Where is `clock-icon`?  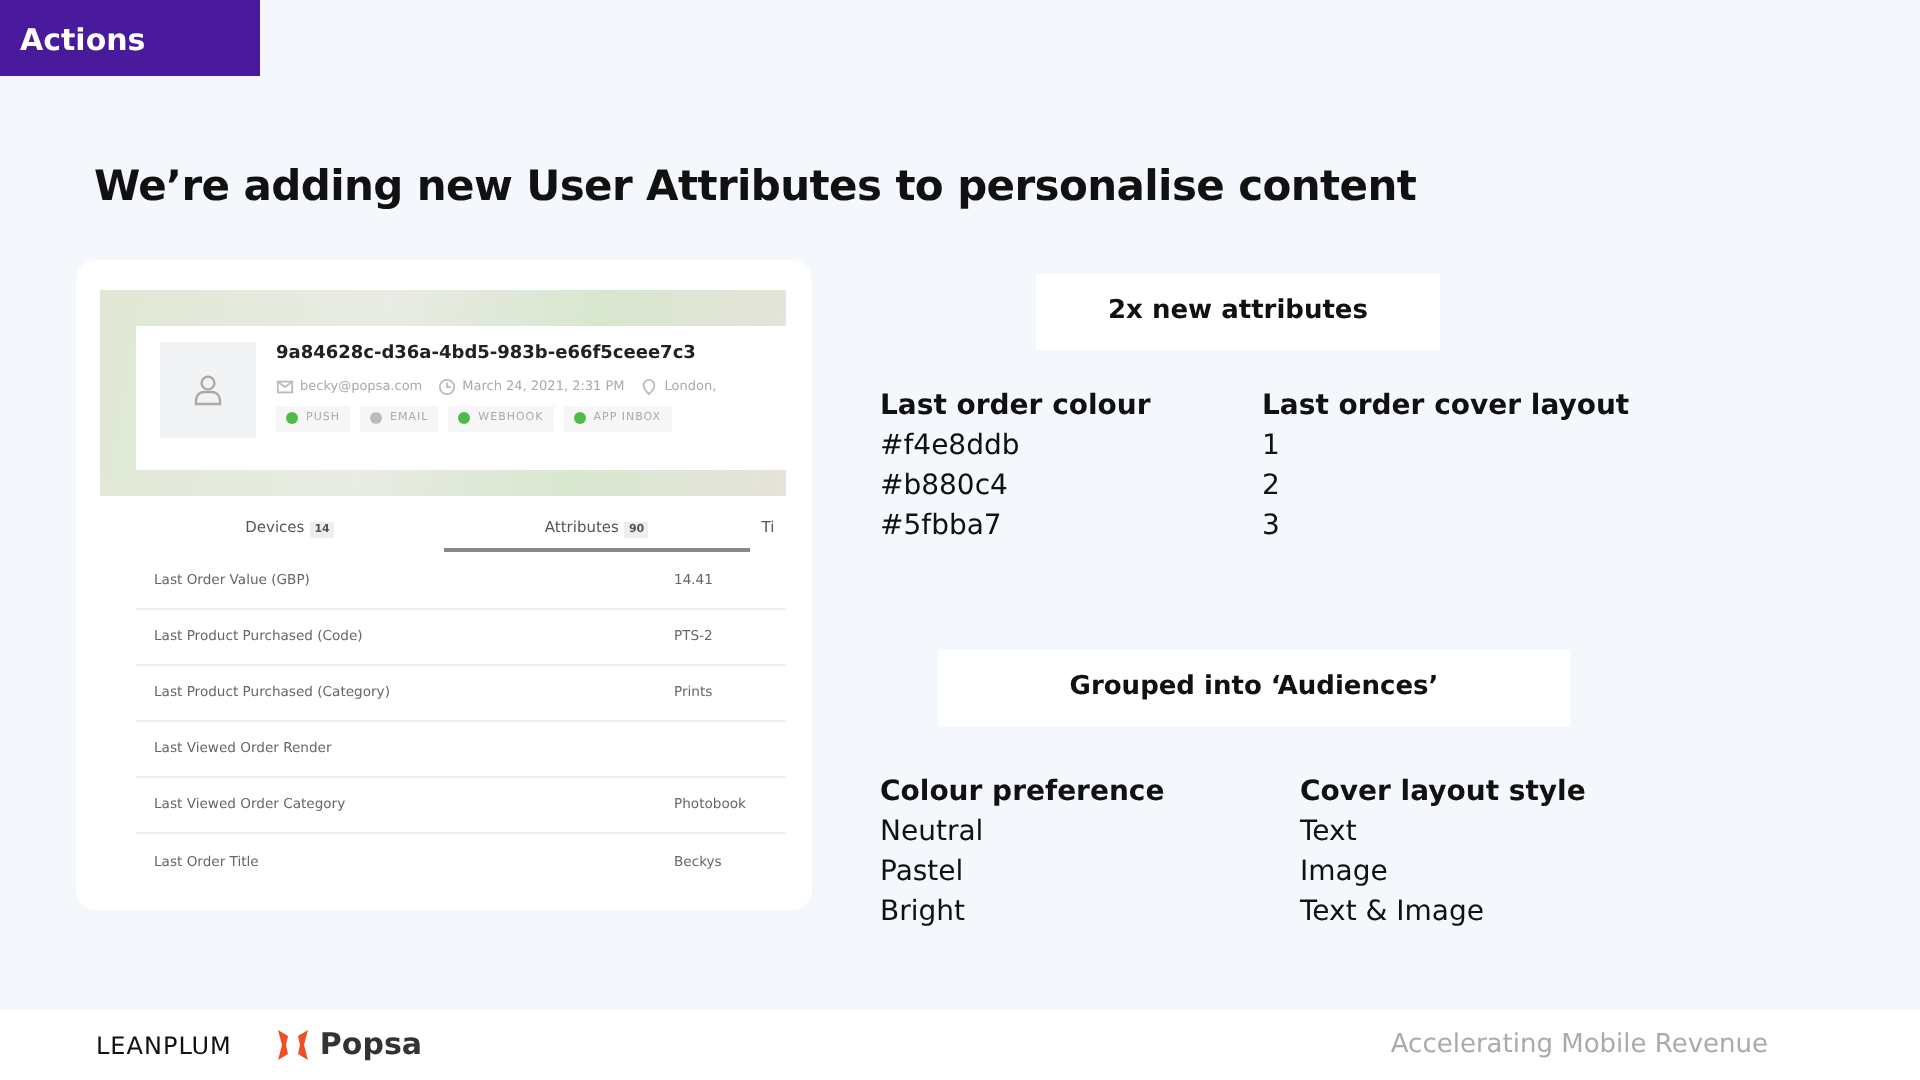
clock-icon is located at coordinates (447, 386).